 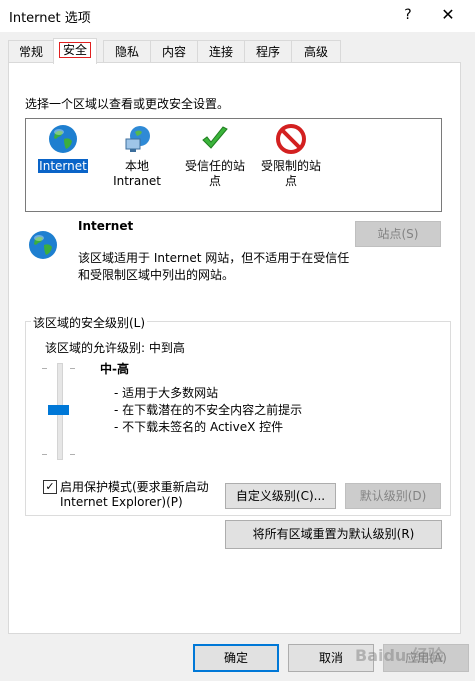 I want to click on intranet-icon, so click(x=137, y=139).